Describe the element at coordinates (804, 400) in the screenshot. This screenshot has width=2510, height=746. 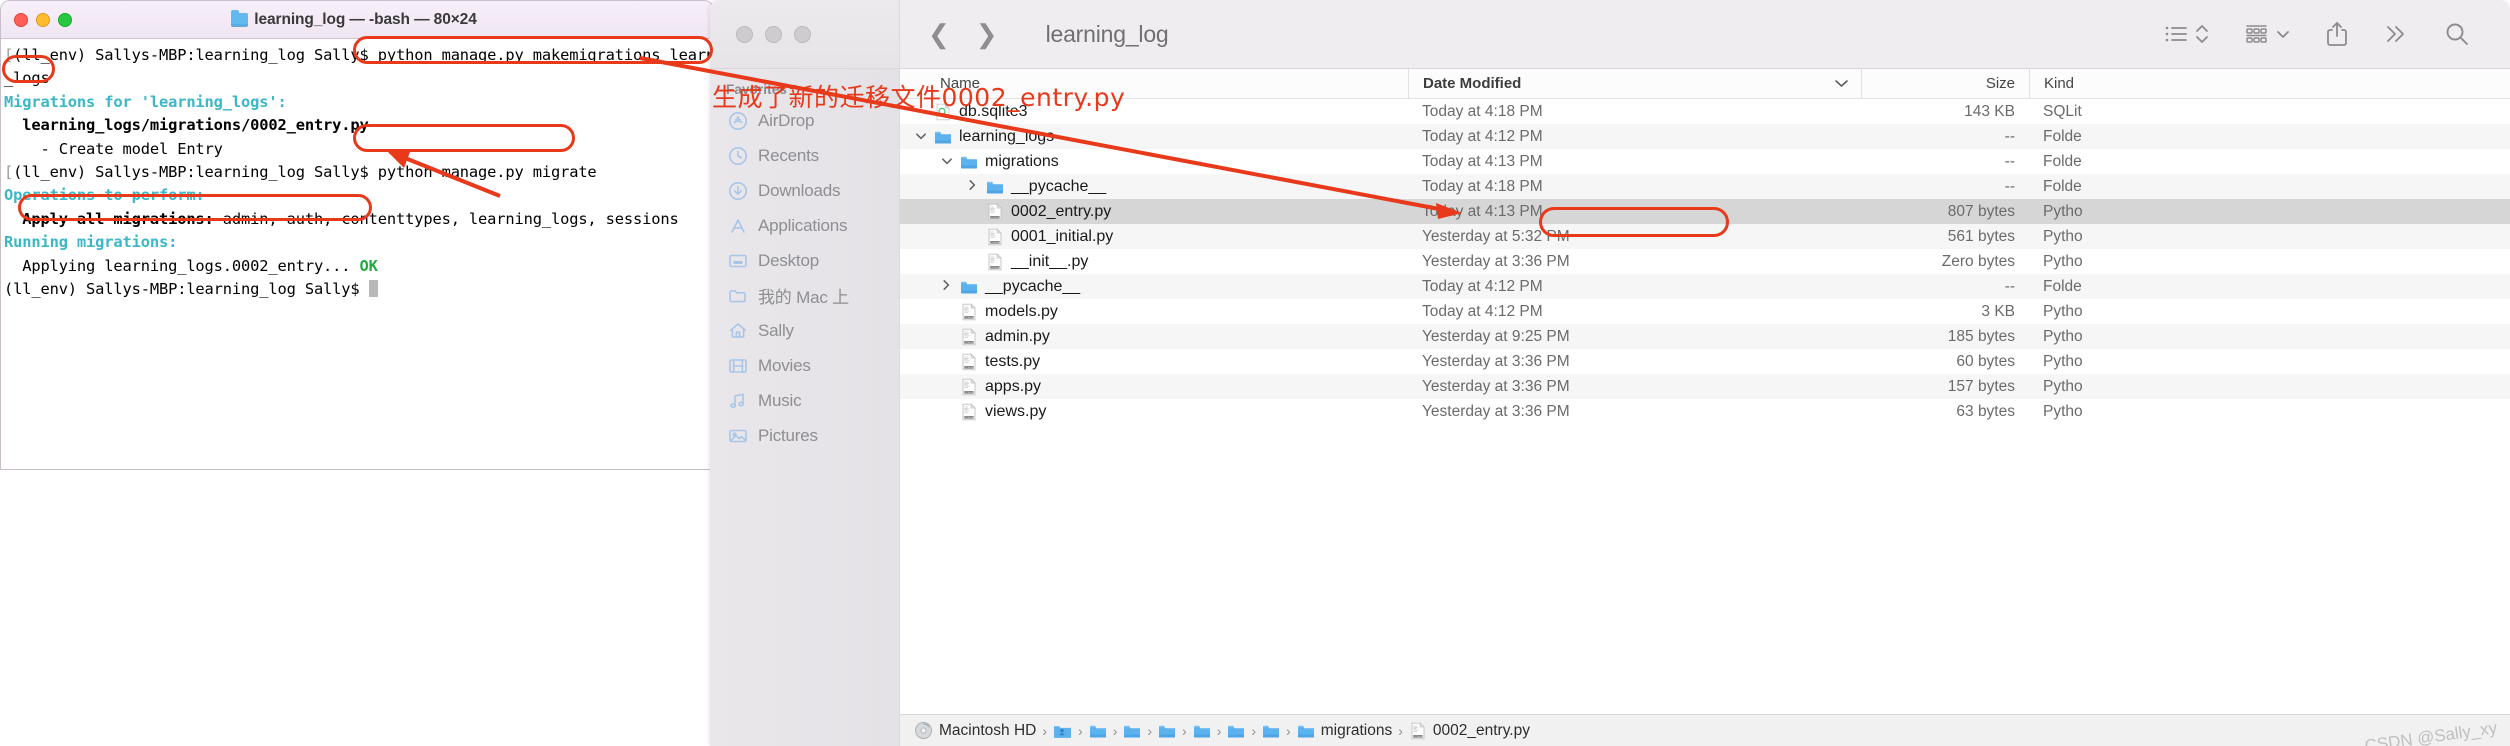
I see `sidebar-item-music: Music` at that location.